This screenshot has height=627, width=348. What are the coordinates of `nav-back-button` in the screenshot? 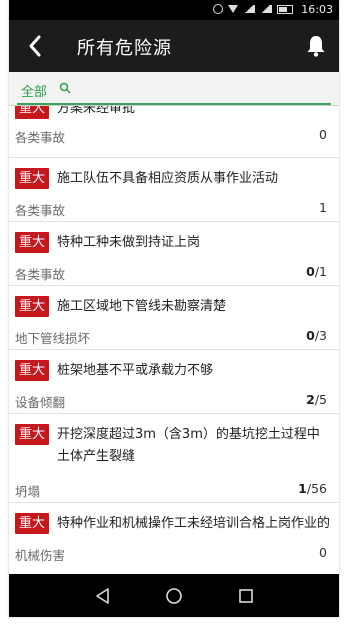 It's located at (103, 596).